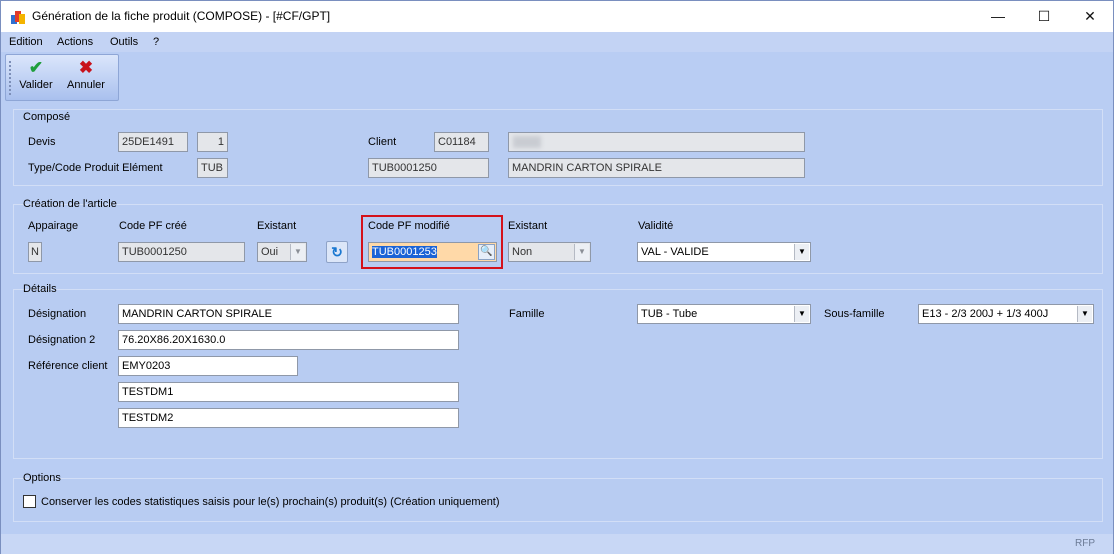 This screenshot has width=1114, height=554. What do you see at coordinates (522, 252) in the screenshot?
I see `existant2-value: Non` at bounding box center [522, 252].